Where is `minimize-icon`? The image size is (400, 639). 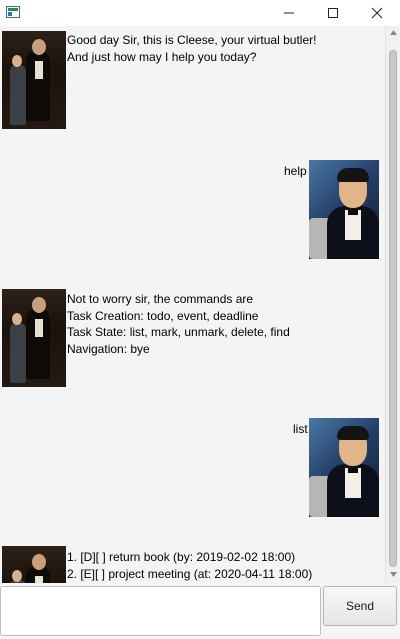 minimize-icon is located at coordinates (289, 13).